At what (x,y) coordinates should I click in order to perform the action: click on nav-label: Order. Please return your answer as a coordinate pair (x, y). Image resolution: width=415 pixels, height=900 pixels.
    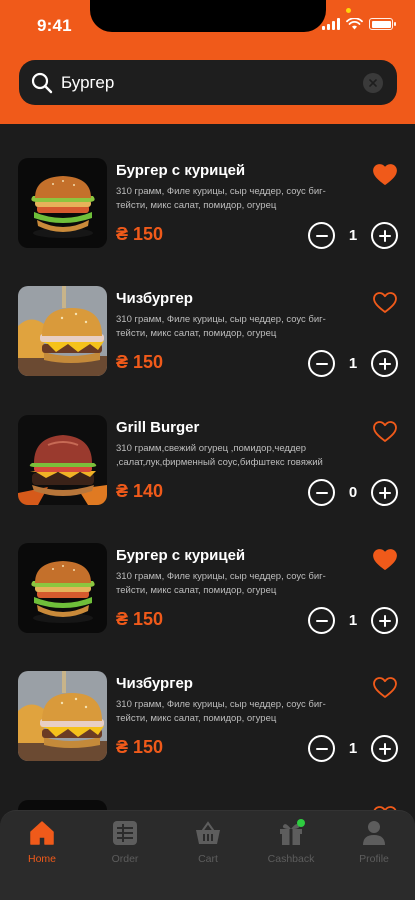
    Looking at the image, I should click on (125, 859).